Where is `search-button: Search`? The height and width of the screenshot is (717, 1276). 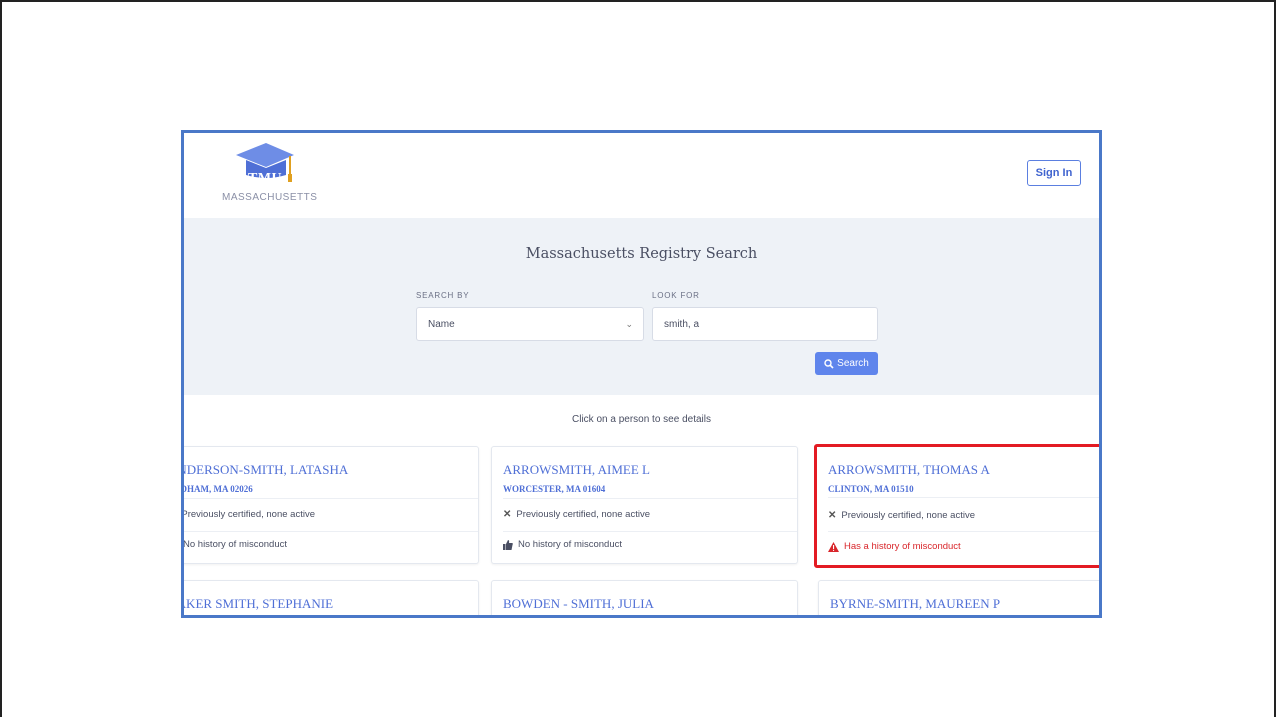 search-button: Search is located at coordinates (846, 363).